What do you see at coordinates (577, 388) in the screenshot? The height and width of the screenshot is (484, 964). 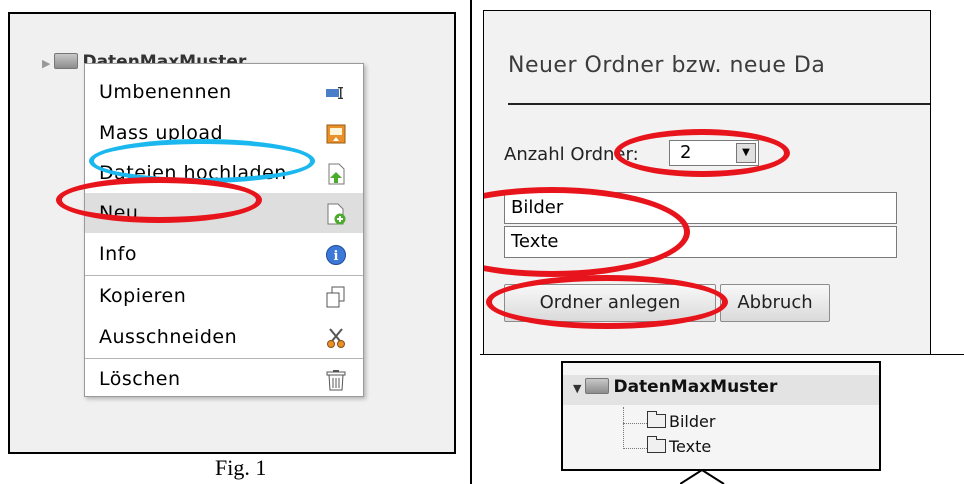 I see `collapse-arrow-icon: ▼` at bounding box center [577, 388].